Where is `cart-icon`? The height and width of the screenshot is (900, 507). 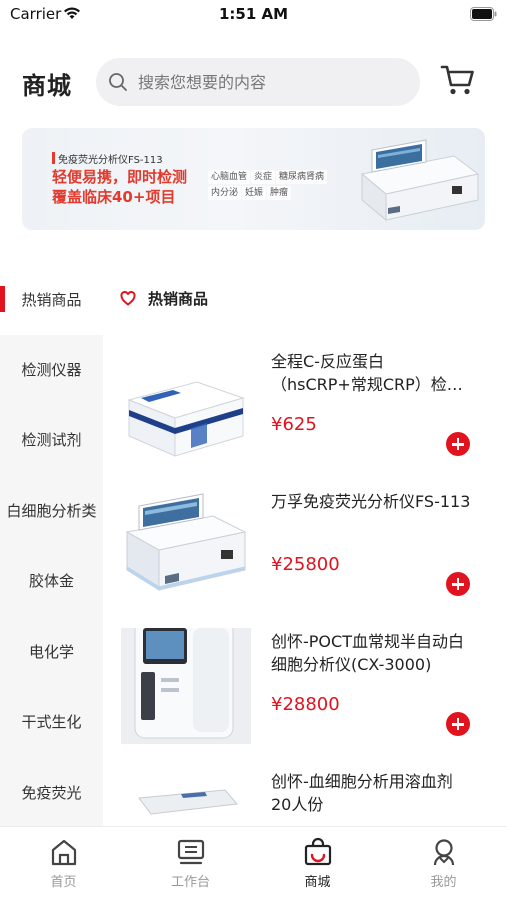 cart-icon is located at coordinates (458, 80).